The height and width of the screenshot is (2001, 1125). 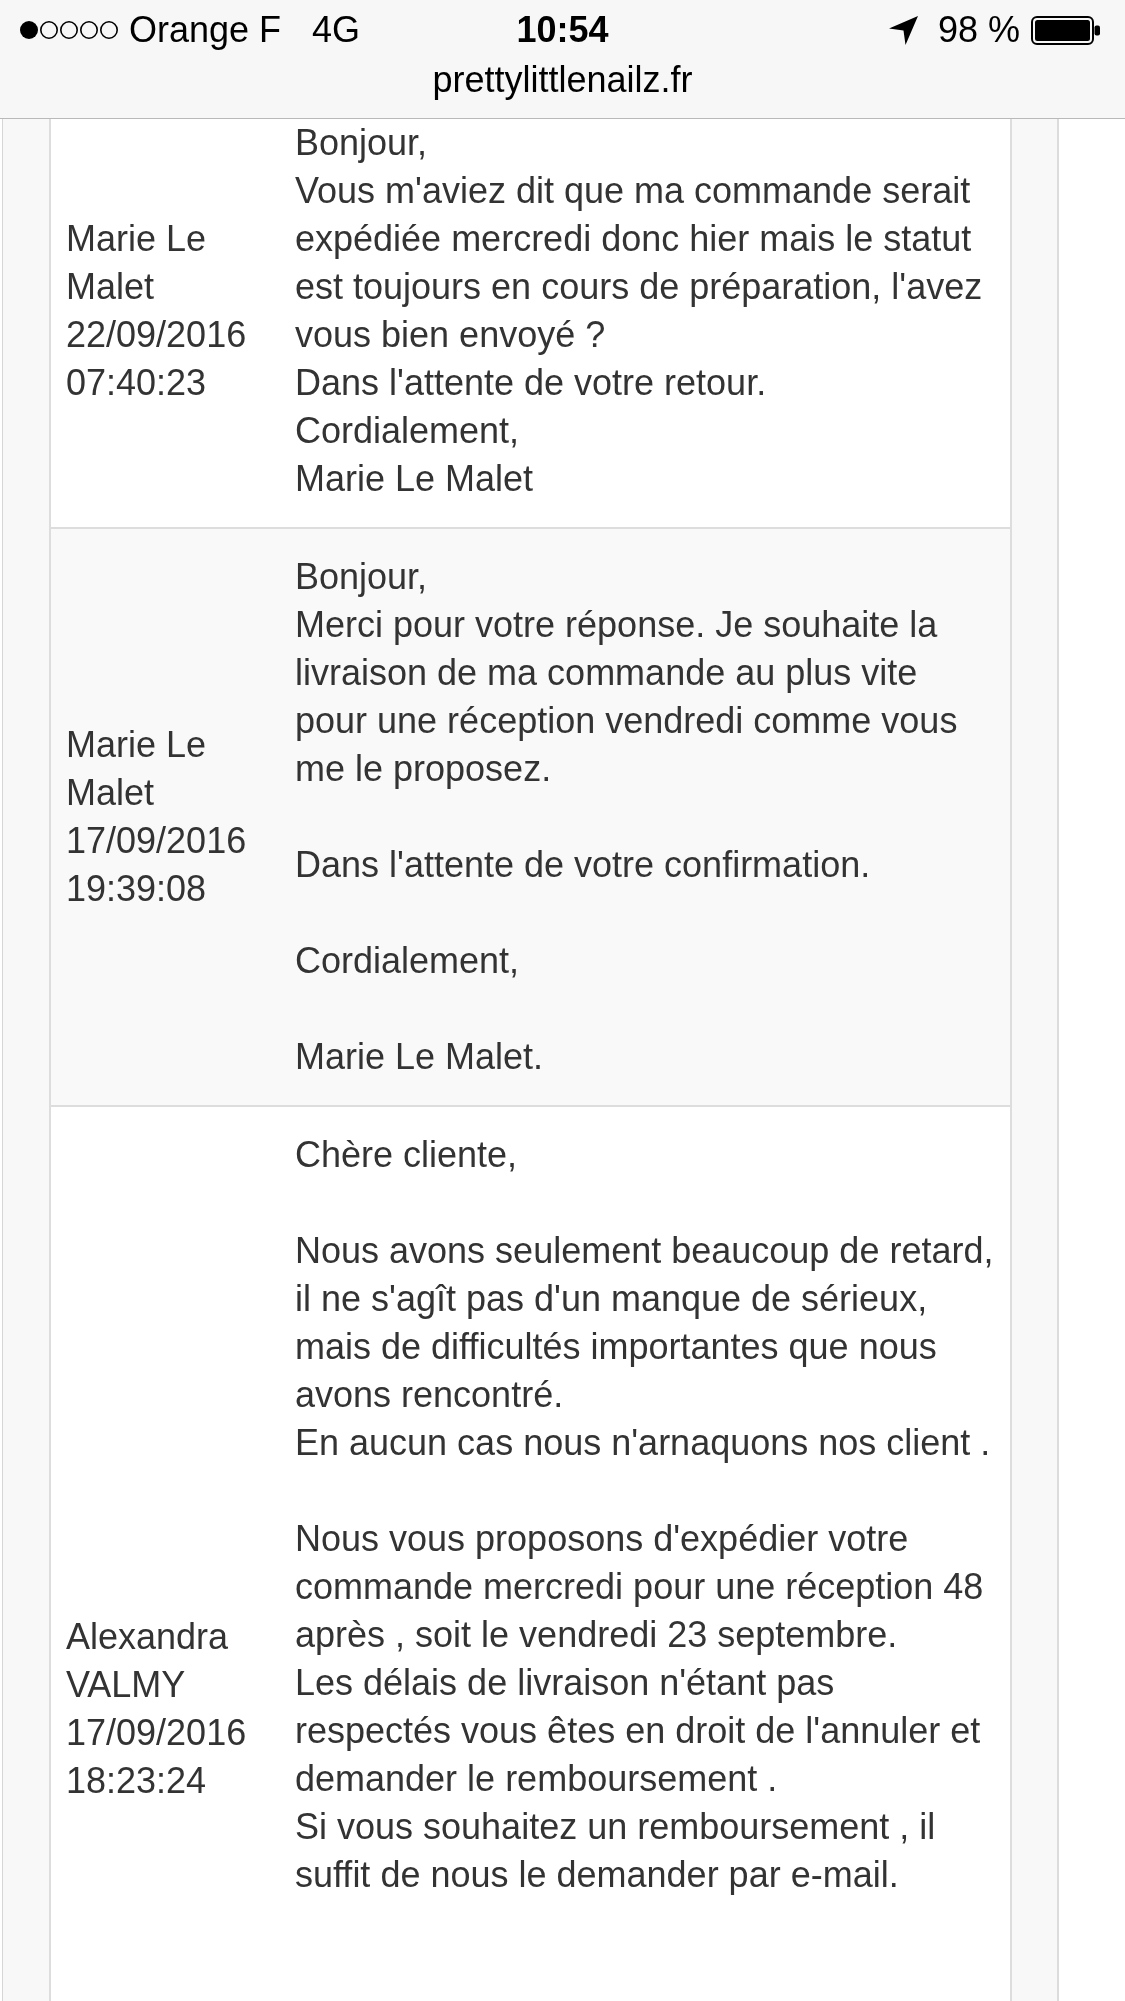 What do you see at coordinates (978, 30) in the screenshot?
I see `battery-percentage: 98 %` at bounding box center [978, 30].